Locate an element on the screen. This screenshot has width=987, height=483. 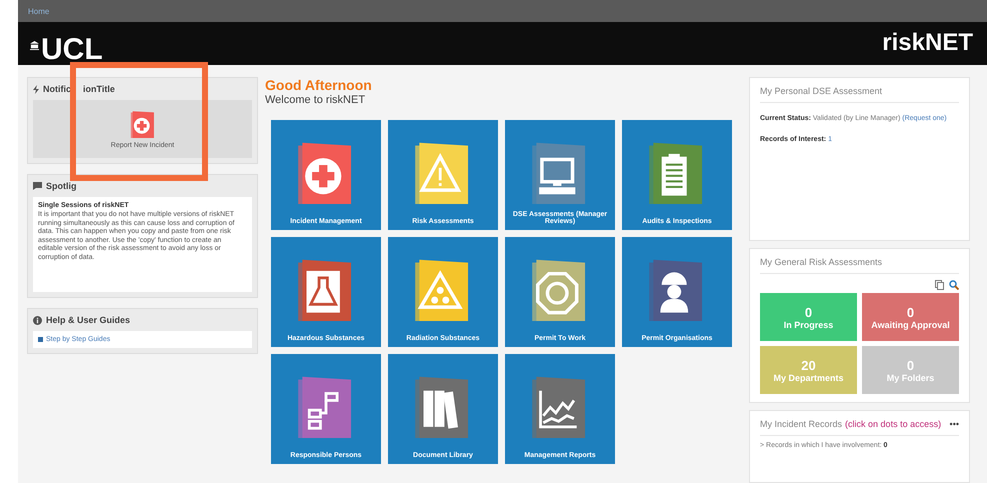
stat-label: In Progress is located at coordinates (809, 325).